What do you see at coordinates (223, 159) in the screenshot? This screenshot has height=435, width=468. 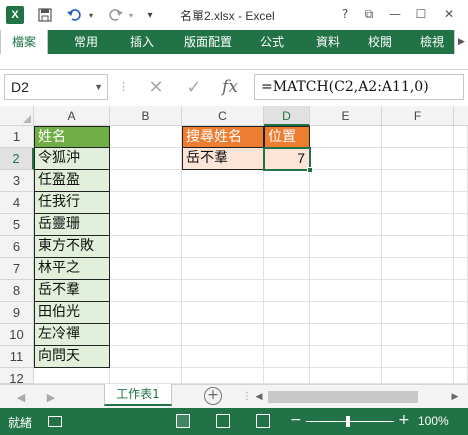 I see `cell-c2: 岳不羣` at bounding box center [223, 159].